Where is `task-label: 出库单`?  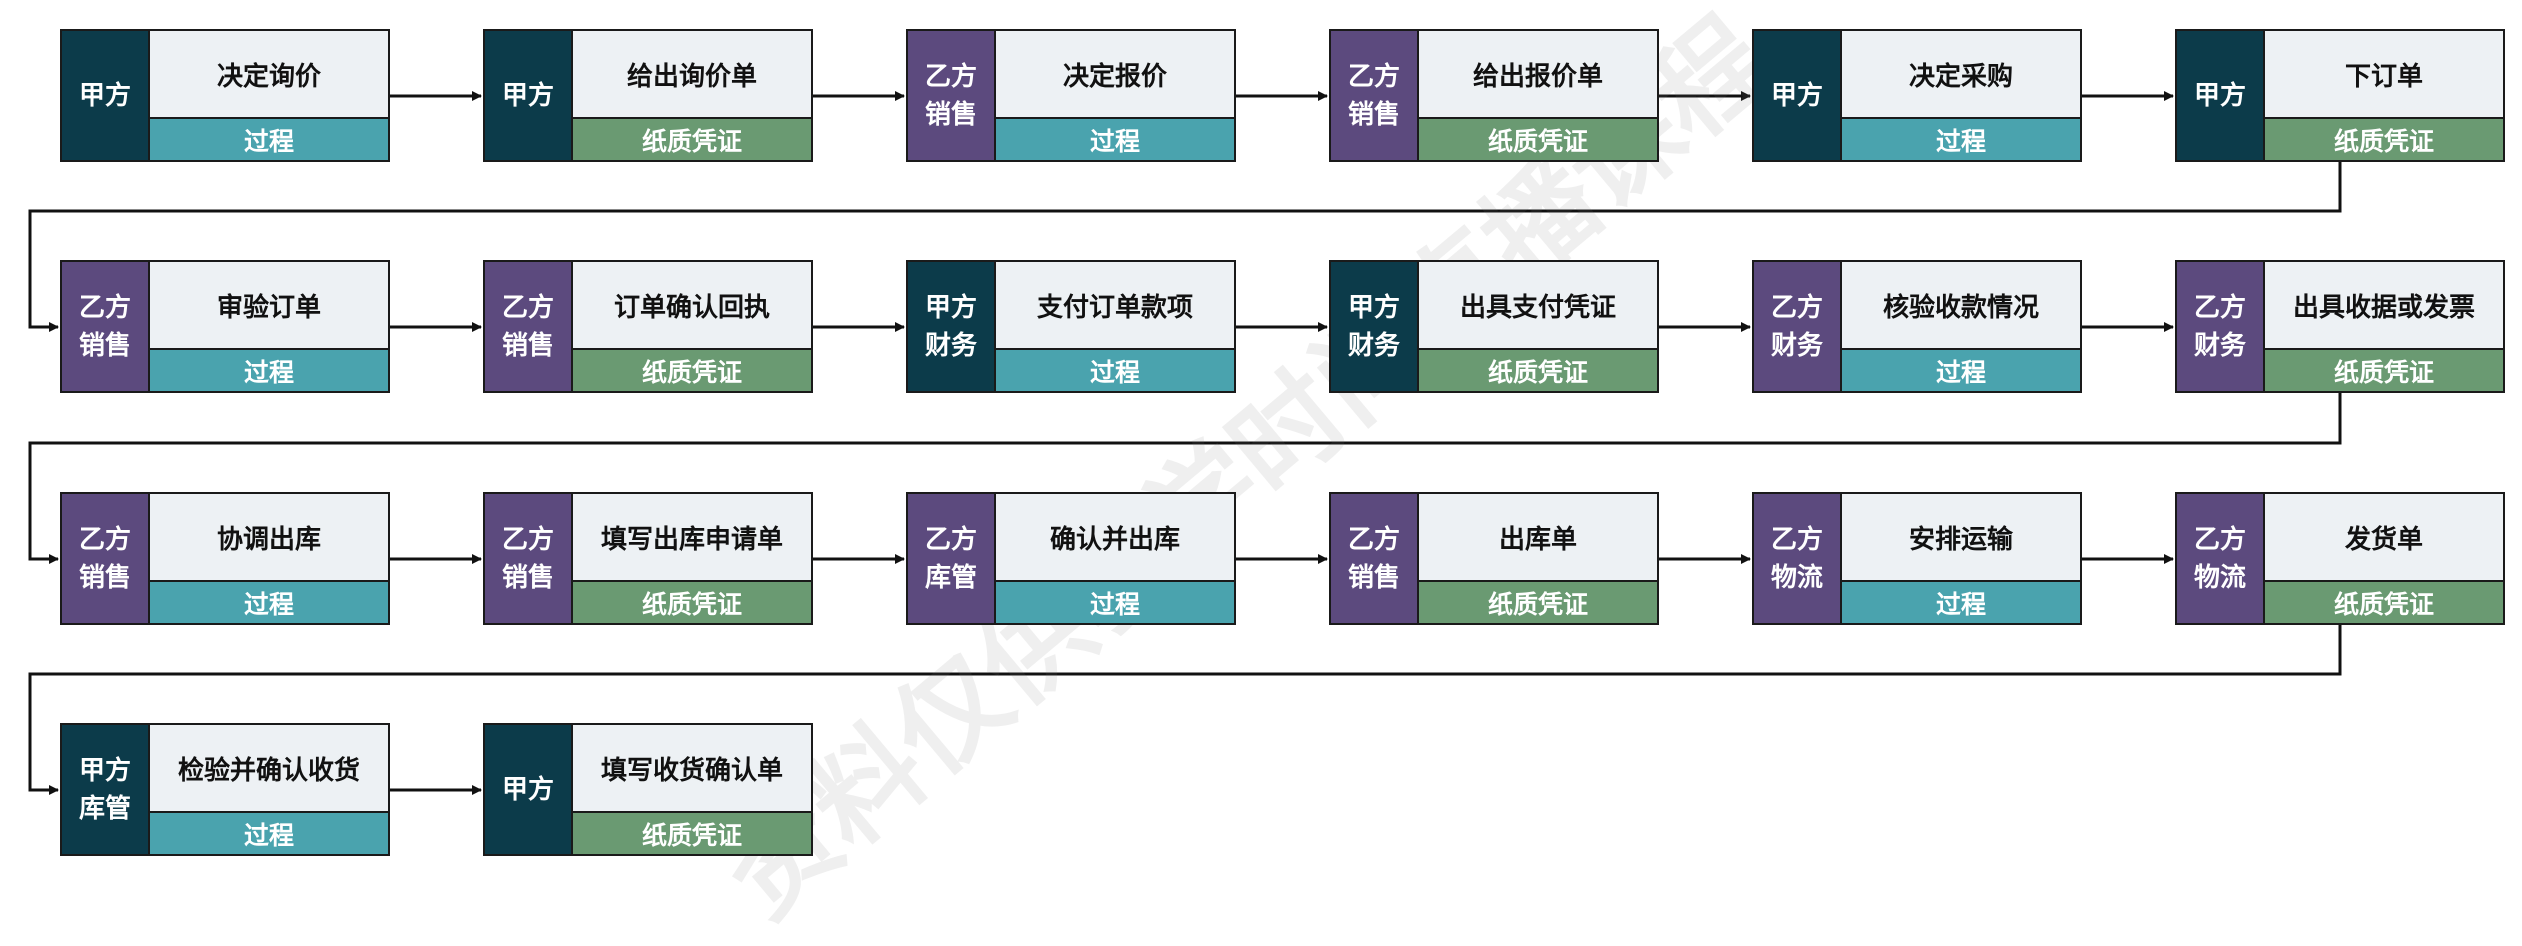 task-label: 出库单 is located at coordinates (1538, 538).